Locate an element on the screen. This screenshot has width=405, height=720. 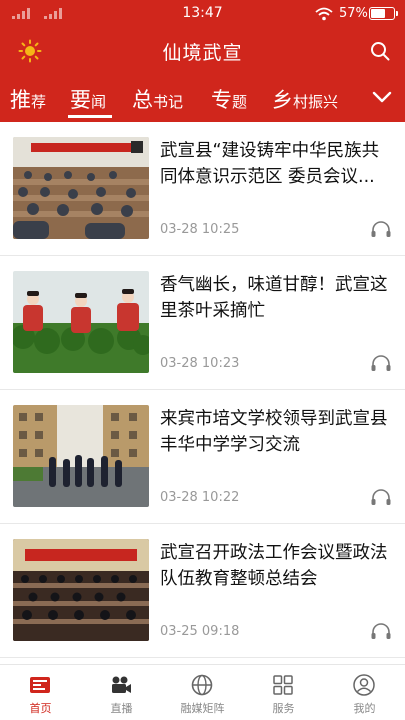
nav-media-matrix: 融媒矩阵 is located at coordinates (202, 692).